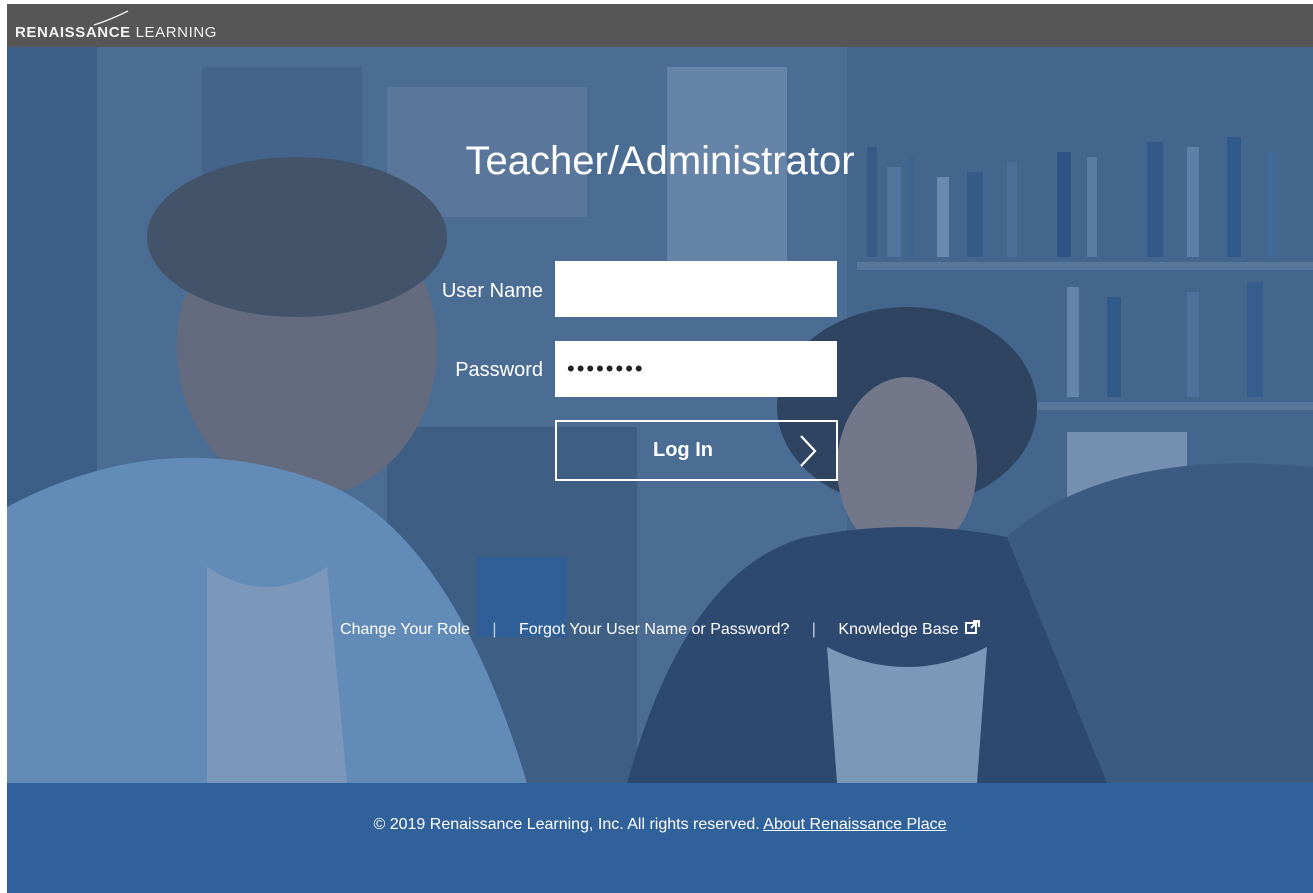 Image resolution: width=1313 pixels, height=893 pixels. I want to click on renaissance-logo: RENAISSANCE LEARNING, so click(116, 32).